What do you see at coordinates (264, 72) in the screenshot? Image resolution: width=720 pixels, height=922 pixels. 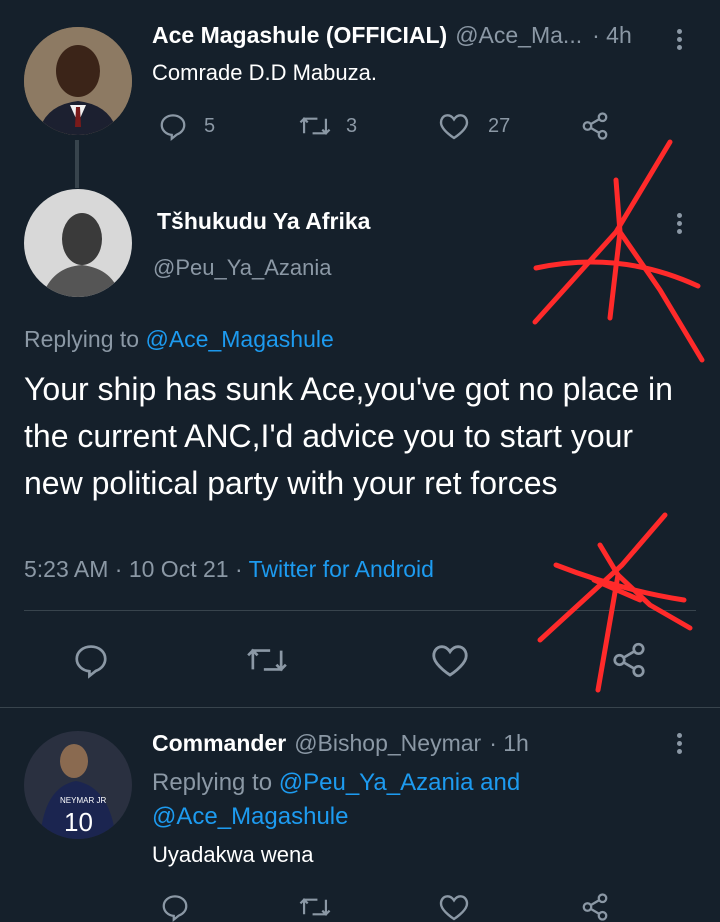 I see `tweet-text: Comrade D.D Mabuza.` at bounding box center [264, 72].